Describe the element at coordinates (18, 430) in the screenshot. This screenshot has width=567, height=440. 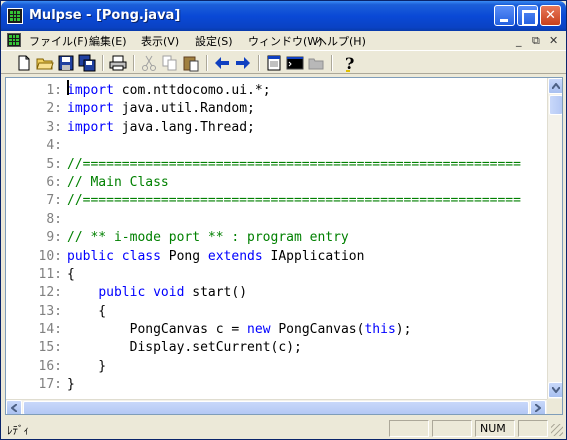
I see `status-text: ﾚﾃﾞｨ` at that location.